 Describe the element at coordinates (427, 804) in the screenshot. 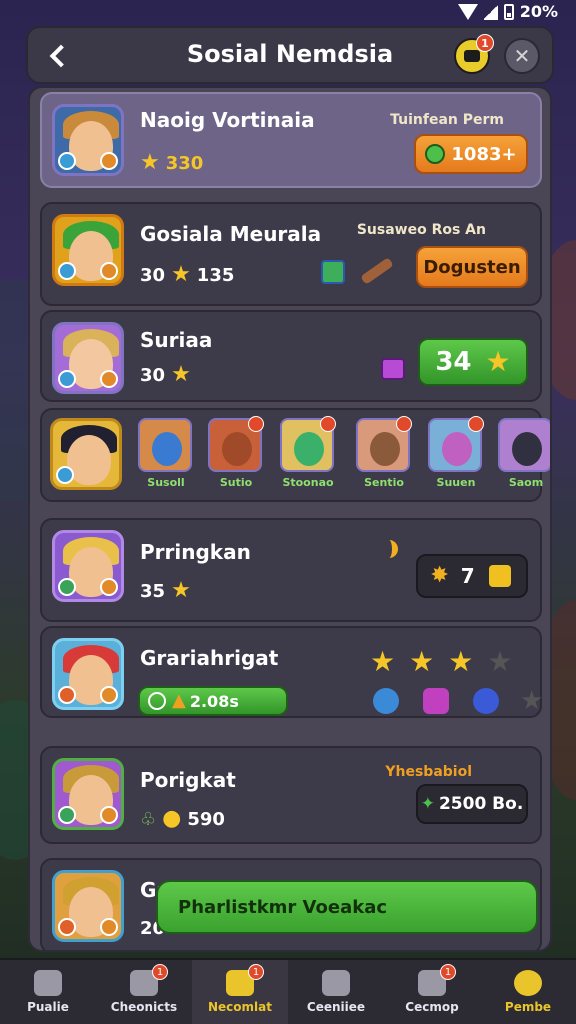

I see `leaf-icon: ✦` at that location.